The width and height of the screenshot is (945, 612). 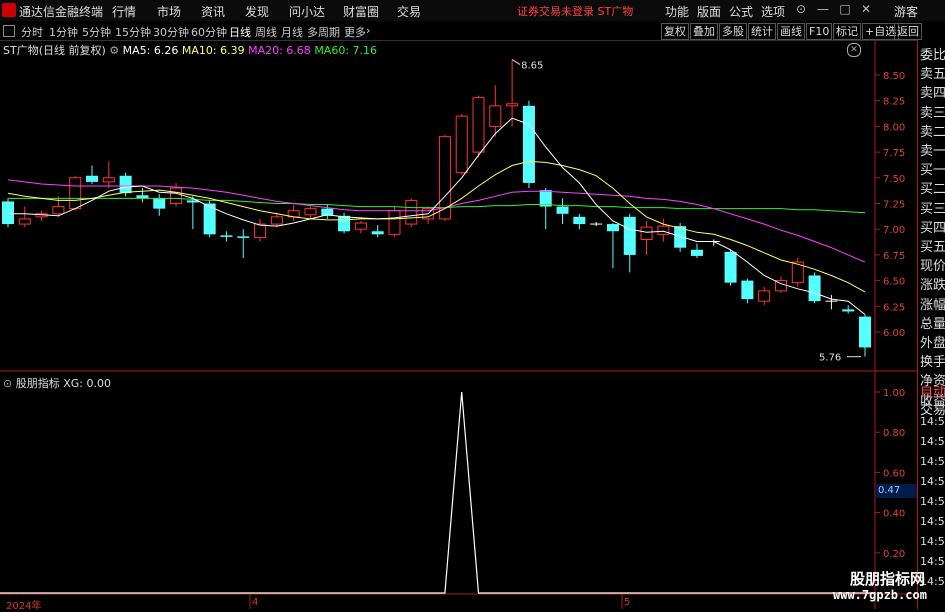 What do you see at coordinates (932, 521) in the screenshot?
I see `trade-time-5: 14:56` at bounding box center [932, 521].